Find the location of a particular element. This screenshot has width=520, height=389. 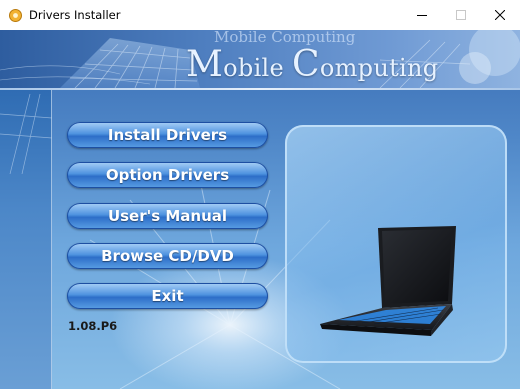

header-banner: Mobile Computing Mobile Computing is located at coordinates (260, 59).